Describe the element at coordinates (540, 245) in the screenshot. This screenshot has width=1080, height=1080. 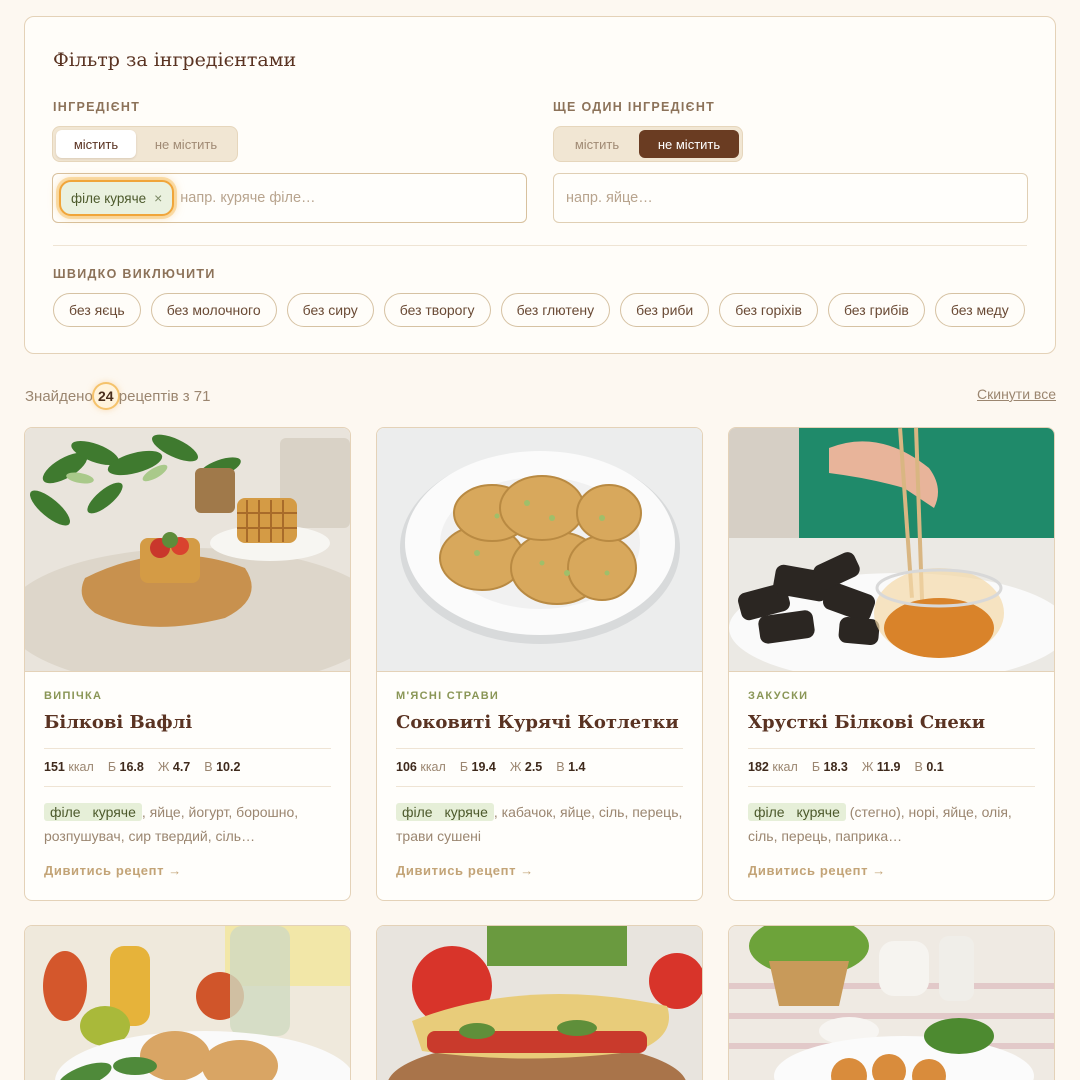
I see `panel-divider` at that location.